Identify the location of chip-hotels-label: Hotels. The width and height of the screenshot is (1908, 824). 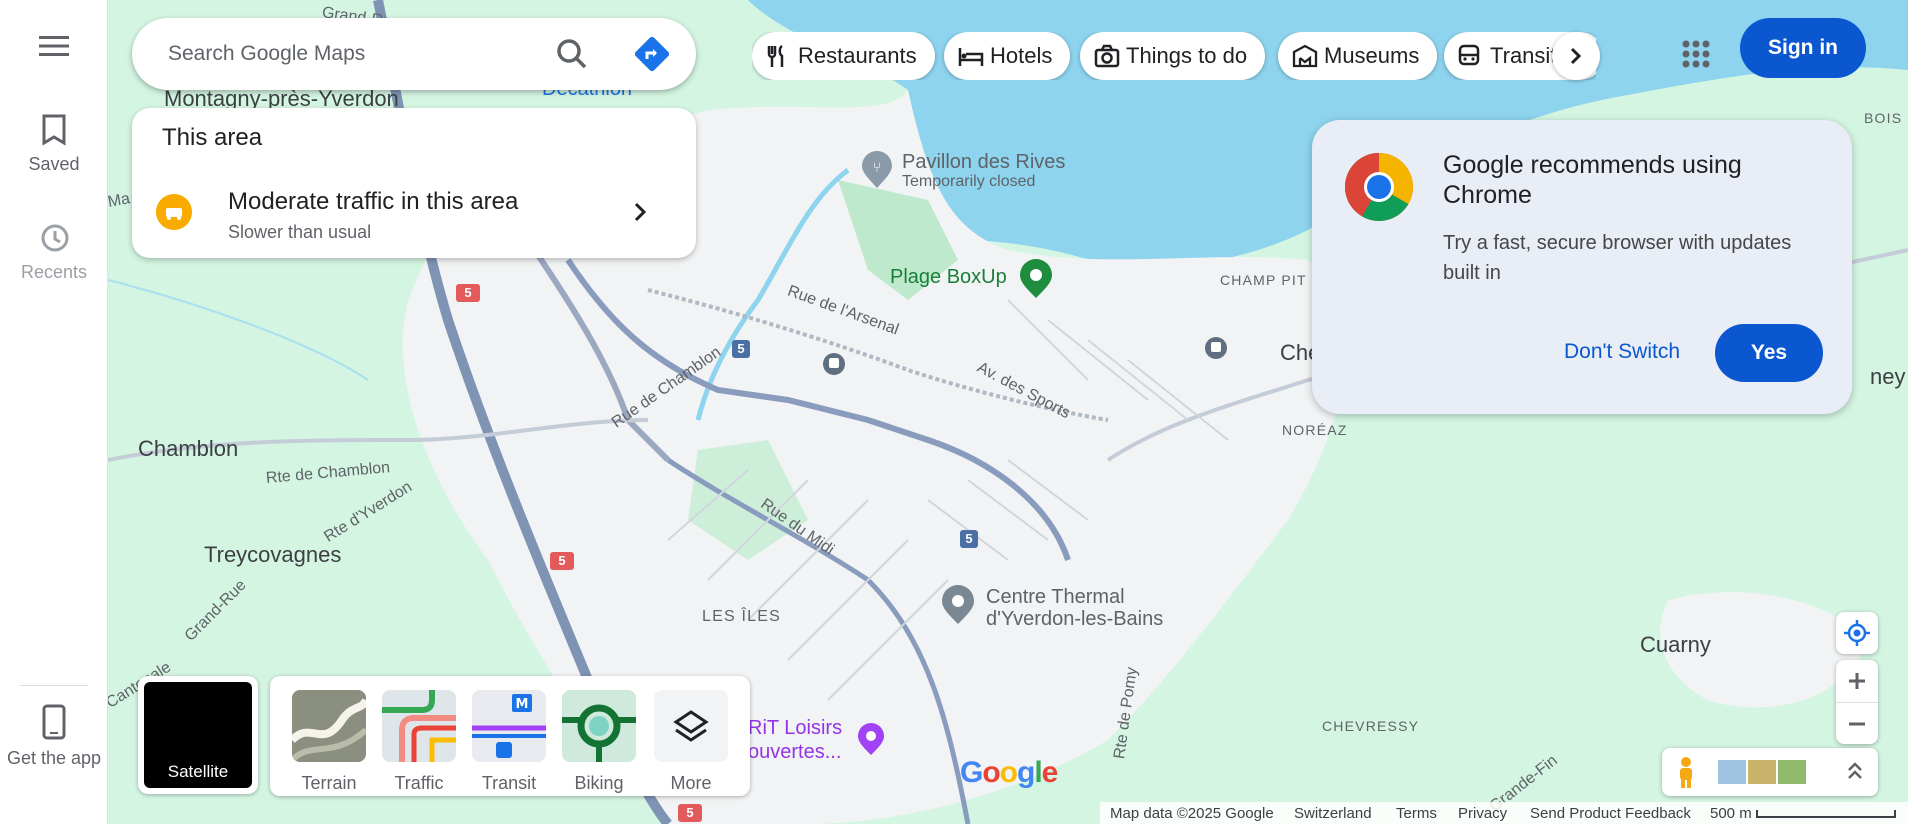
(1021, 55).